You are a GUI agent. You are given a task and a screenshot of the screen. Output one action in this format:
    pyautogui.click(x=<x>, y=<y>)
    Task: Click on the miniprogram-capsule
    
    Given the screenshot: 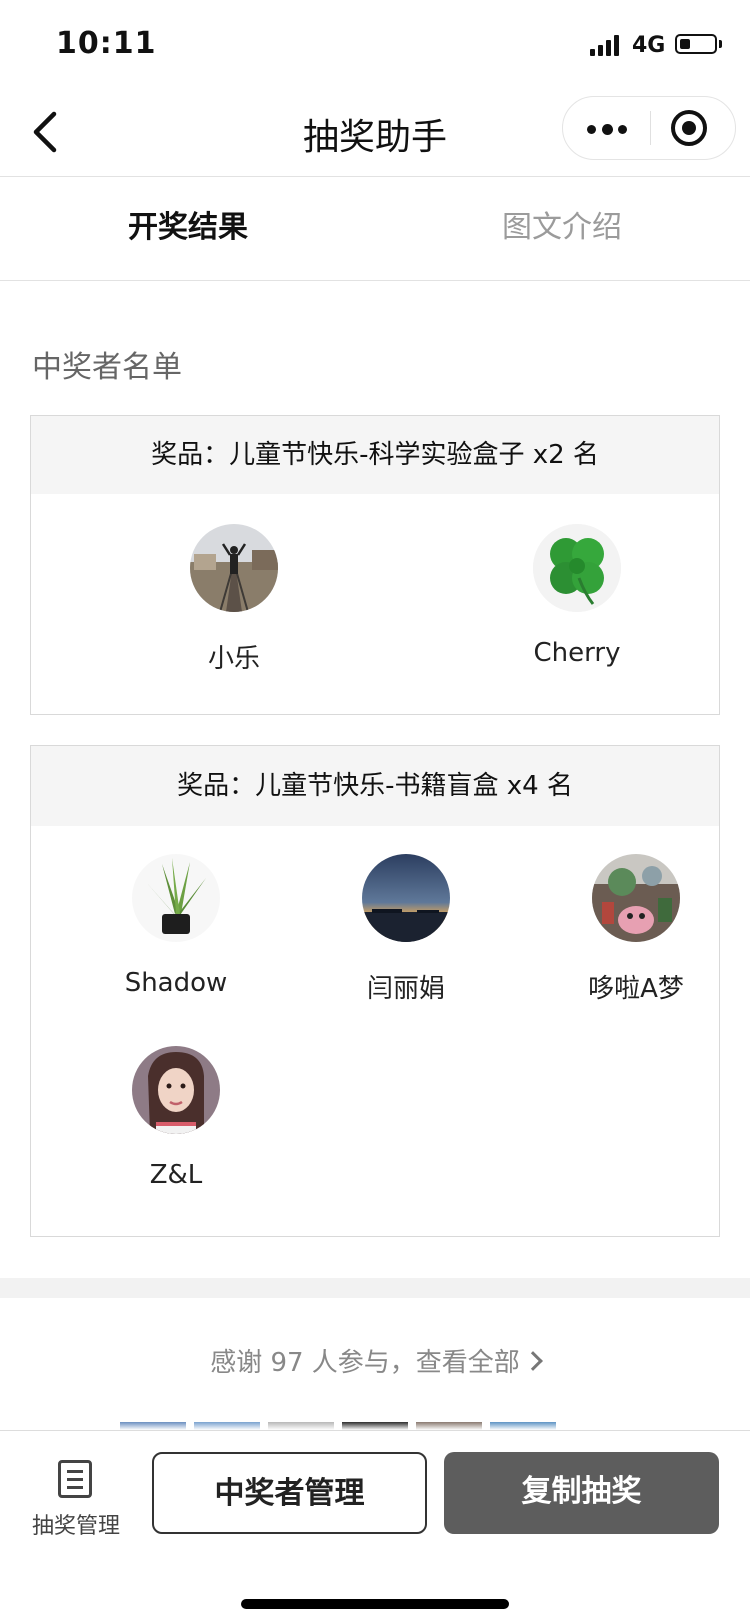 What is the action you would take?
    pyautogui.click(x=649, y=128)
    